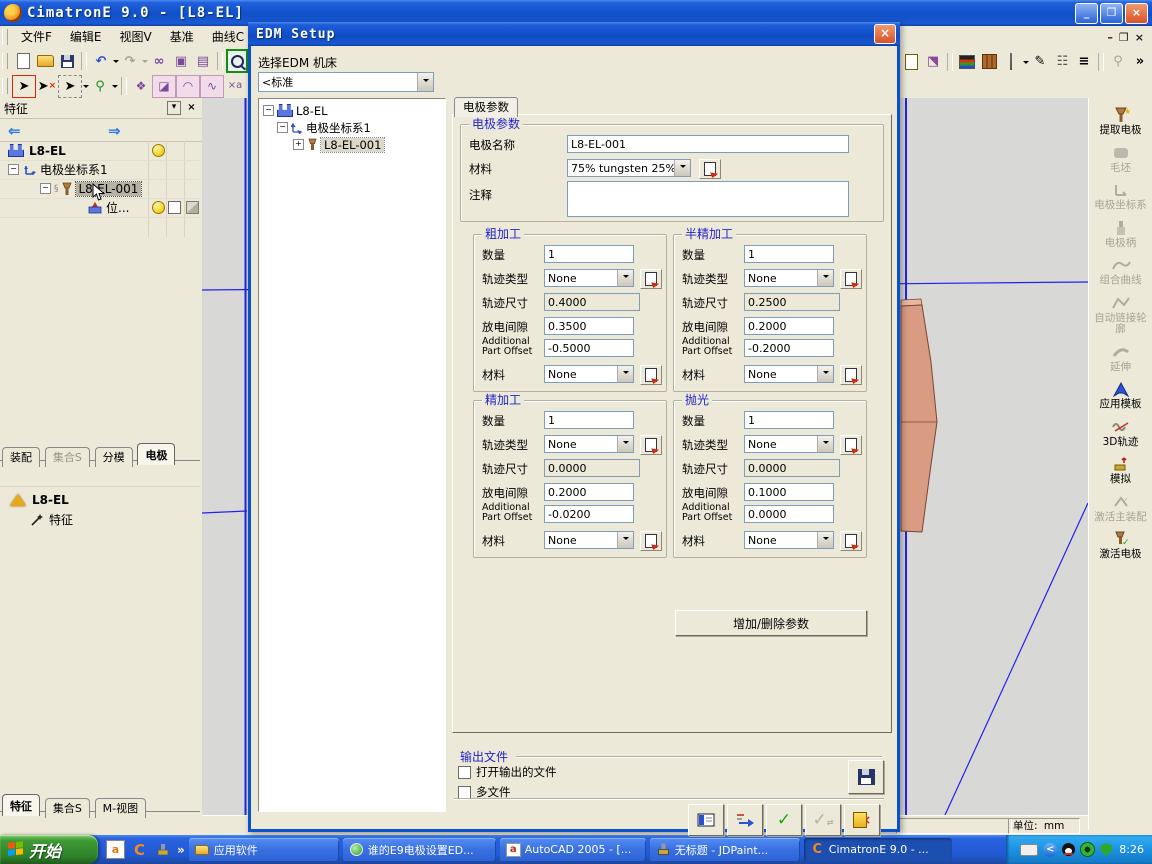 The width and height of the screenshot is (1152, 864). What do you see at coordinates (159, 61) in the screenshot?
I see `view-glasses-icon: ∞` at bounding box center [159, 61].